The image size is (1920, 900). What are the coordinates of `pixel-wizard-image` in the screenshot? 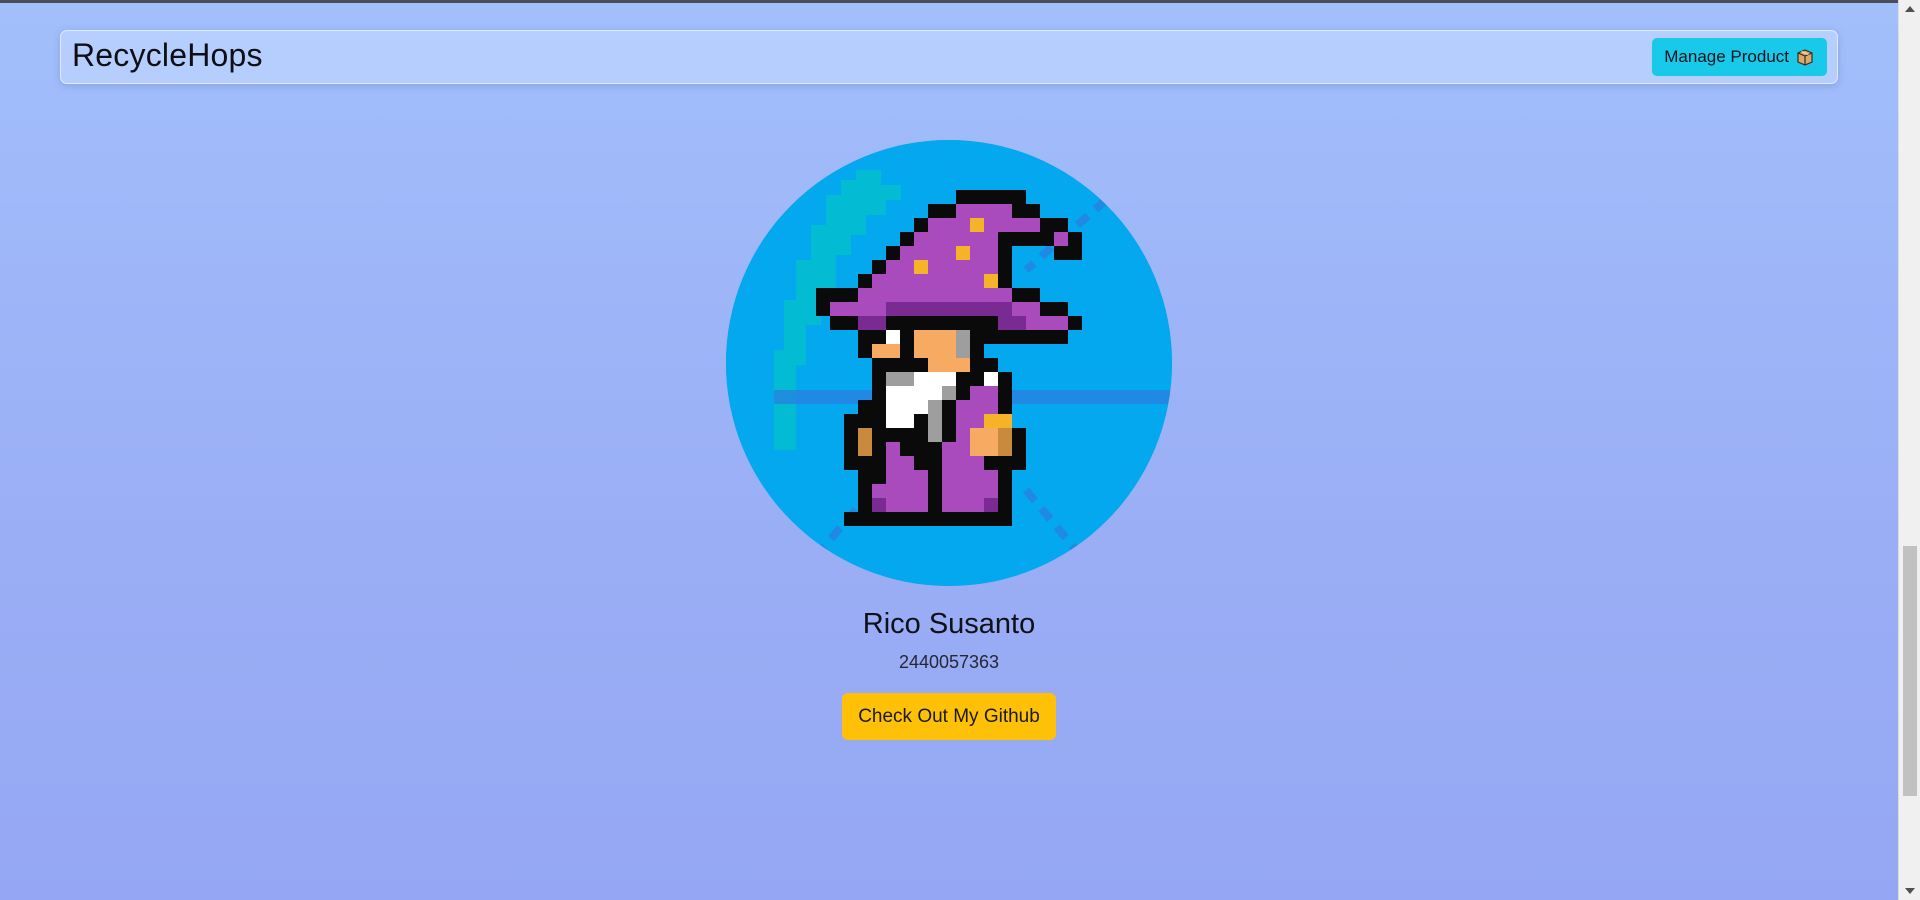 It's located at (949, 363).